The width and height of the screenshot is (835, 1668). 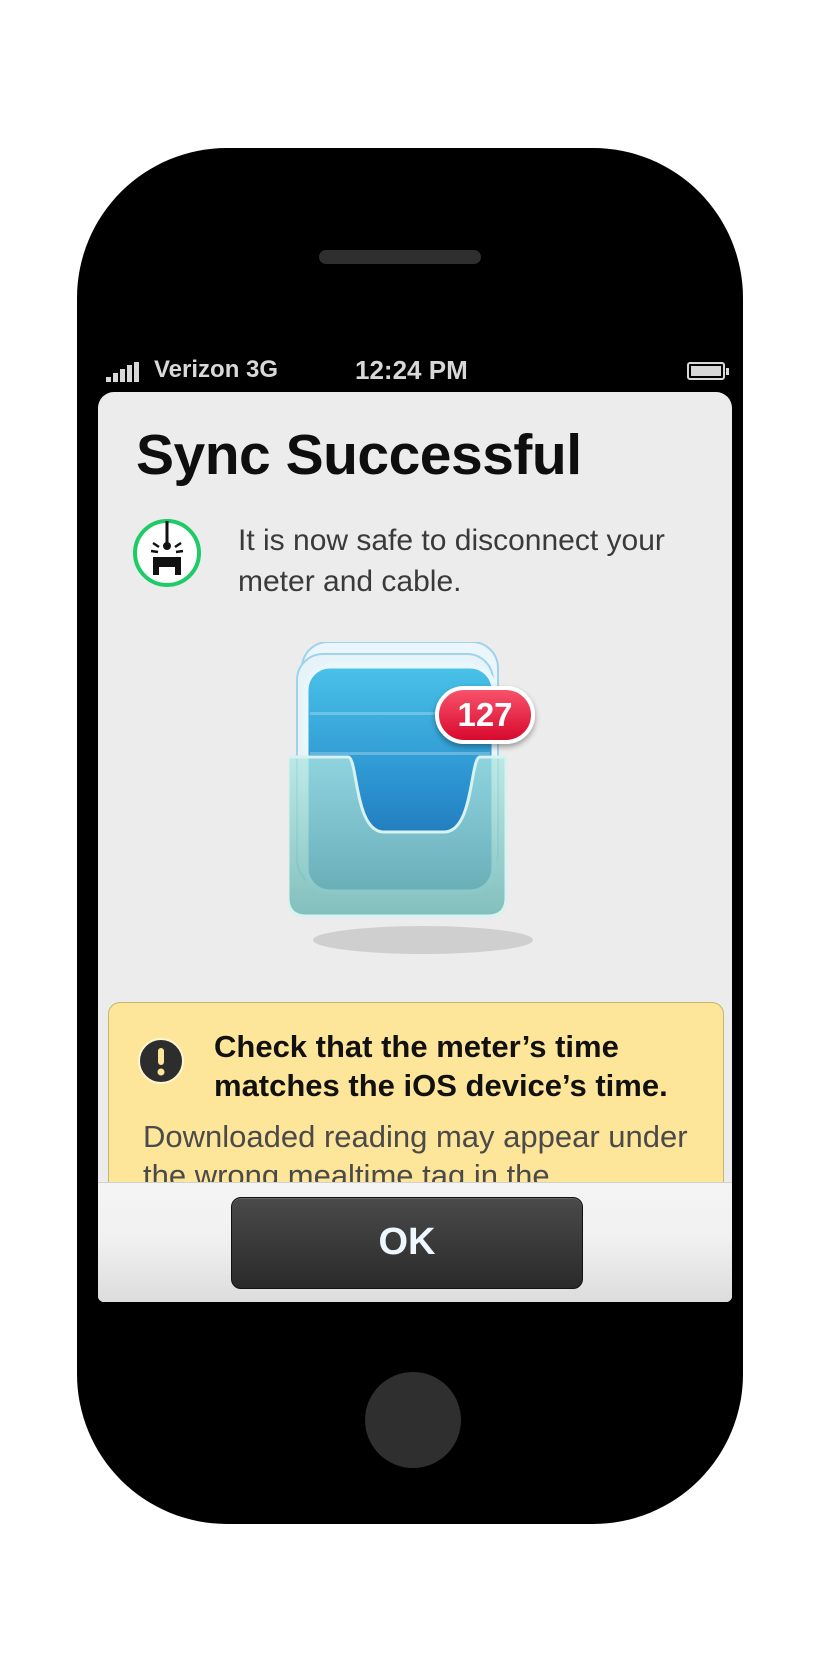 I want to click on readings-count-badge: 127, so click(x=485, y=715).